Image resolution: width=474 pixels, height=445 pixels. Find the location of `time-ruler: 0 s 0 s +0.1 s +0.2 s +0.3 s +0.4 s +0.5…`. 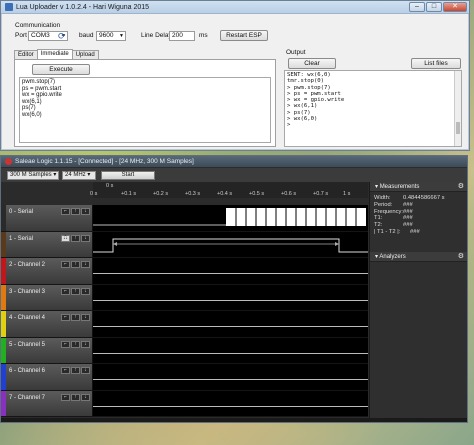

time-ruler: 0 s 0 s +0.1 s +0.2 s +0.3 s +0.4 s +0.5… is located at coordinates (229, 190).